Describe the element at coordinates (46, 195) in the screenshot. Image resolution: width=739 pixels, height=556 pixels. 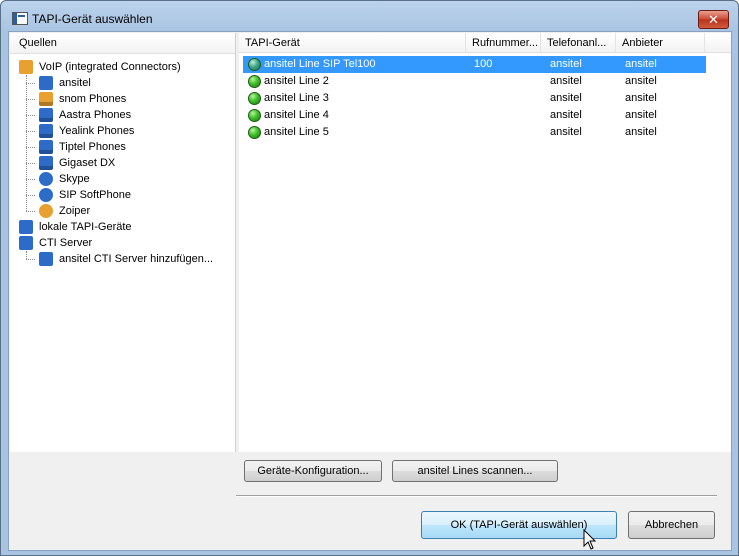
I see `headset-icon` at that location.